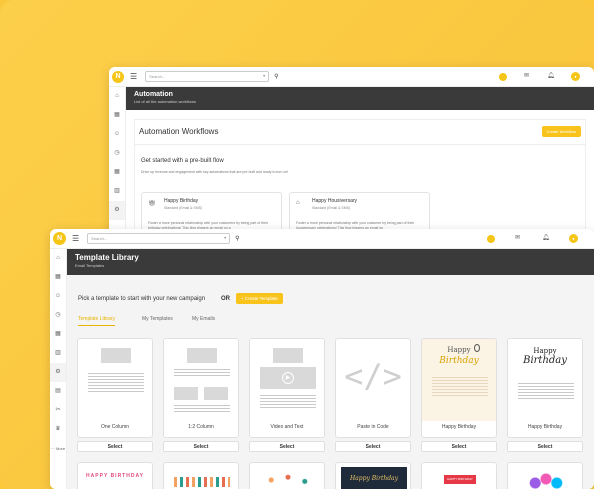 The width and height of the screenshot is (594, 489). Describe the element at coordinates (287, 388) in the screenshot. I see `template-card-video-and-text: ▶ Video and Text` at that location.